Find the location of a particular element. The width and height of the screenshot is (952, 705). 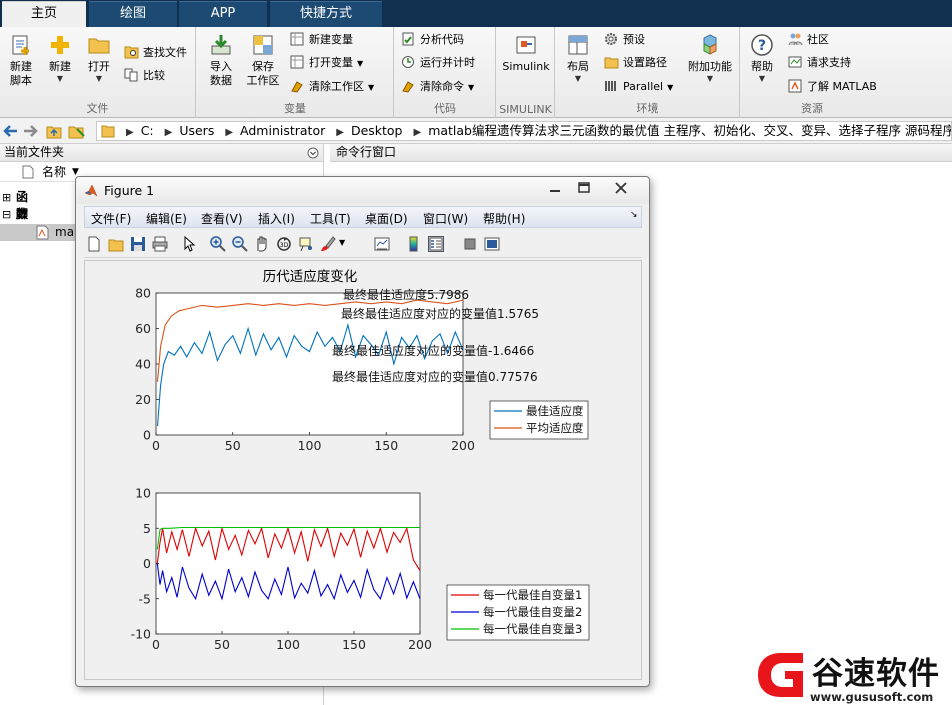

analyze-code-button: 分析代码 is located at coordinates (432, 40).